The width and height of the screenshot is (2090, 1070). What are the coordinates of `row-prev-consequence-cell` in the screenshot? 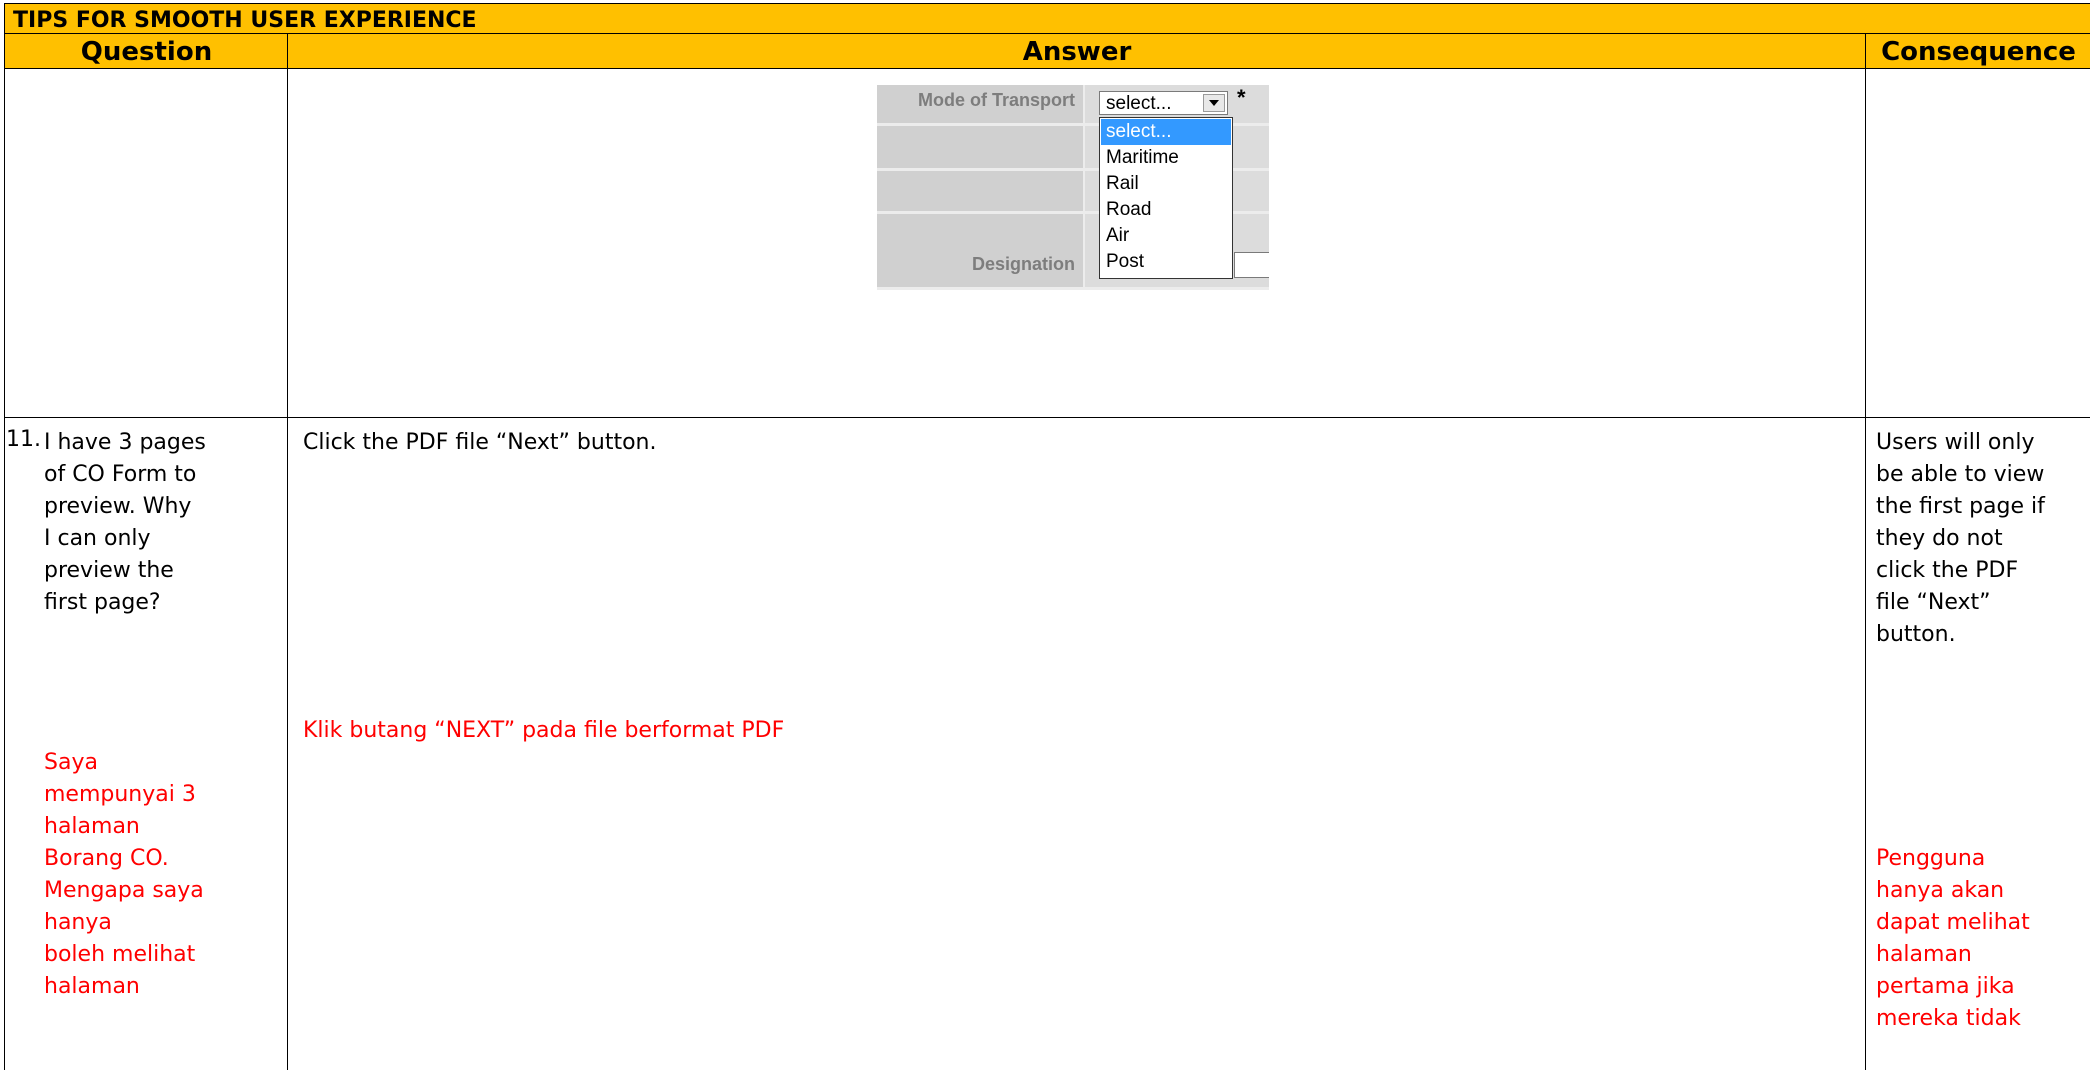 It's located at (1978, 243).